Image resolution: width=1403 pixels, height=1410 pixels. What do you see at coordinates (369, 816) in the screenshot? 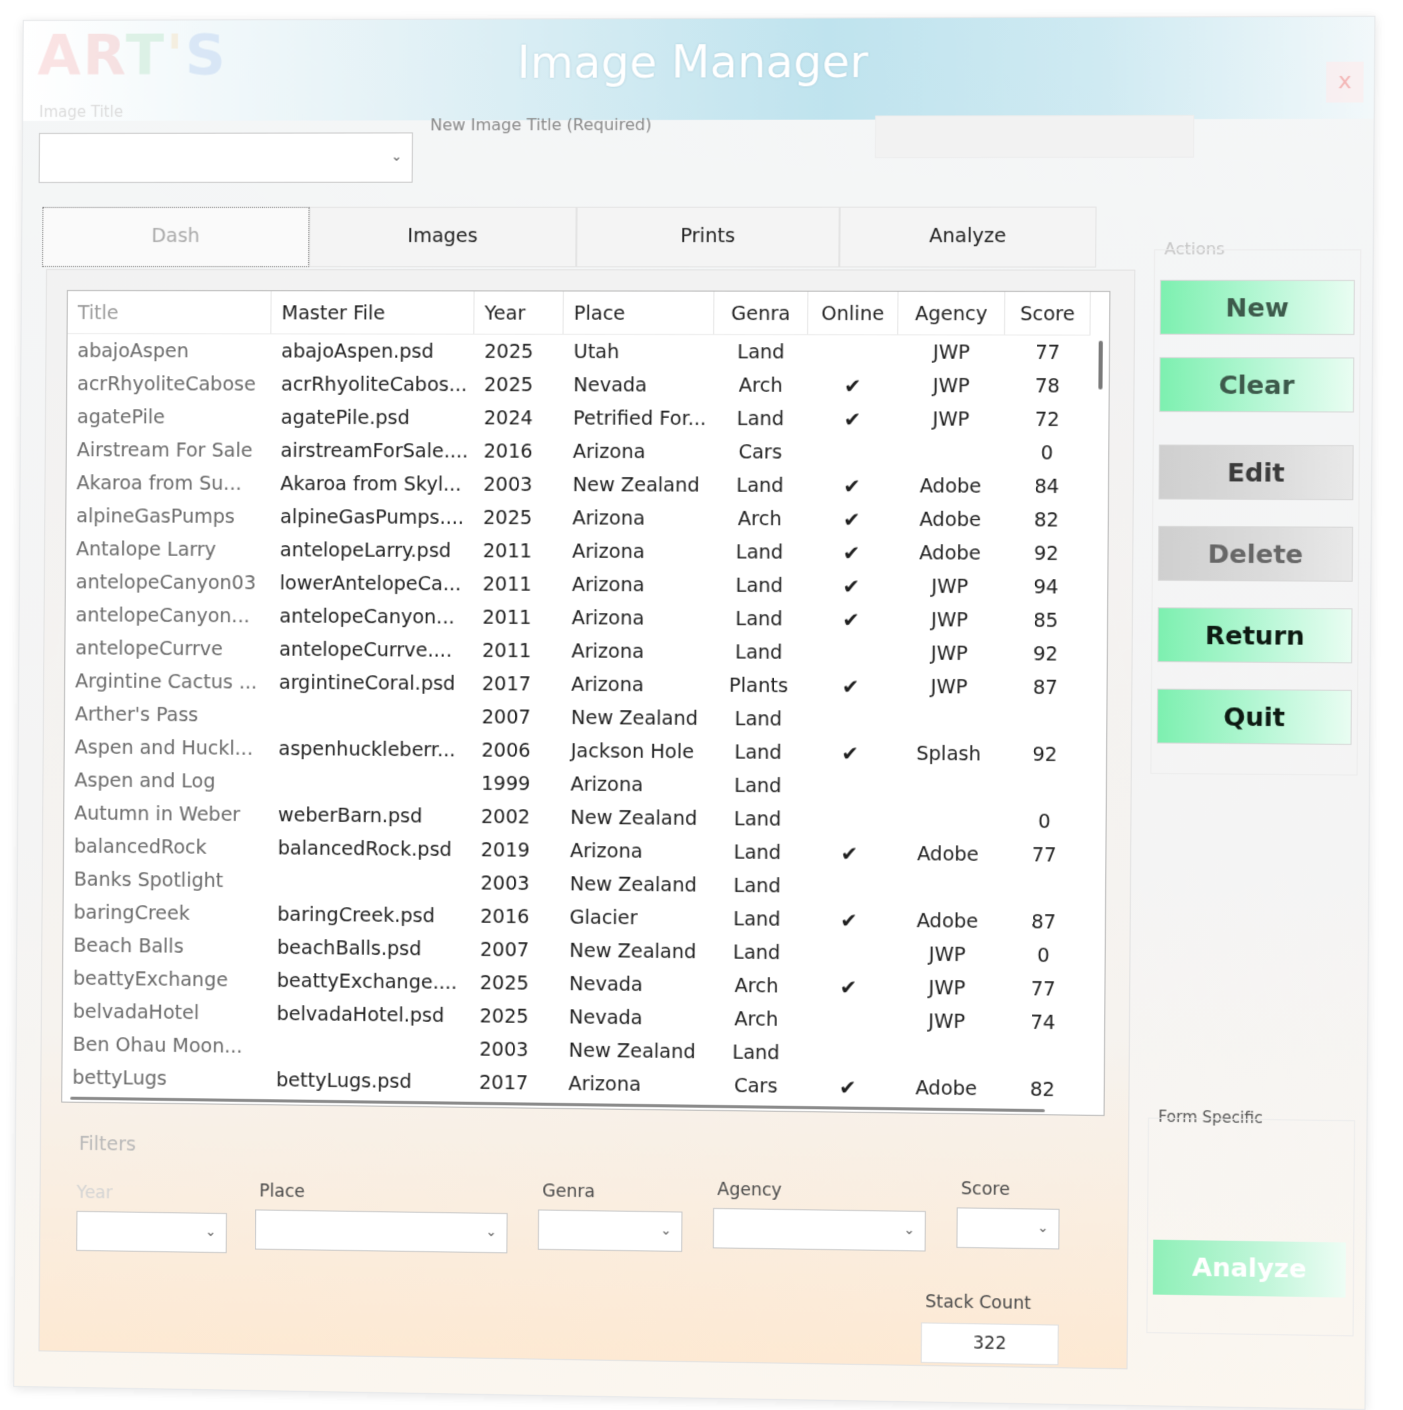
I see `cell-master-file: weberBarn.psd` at bounding box center [369, 816].